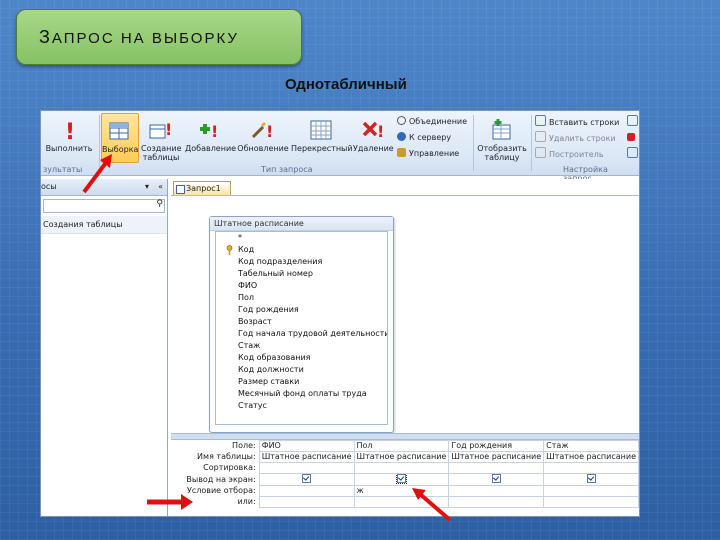 This screenshot has height=540, width=720. Describe the element at coordinates (428, 153) in the screenshot. I see `data-definition-button: Управление` at that location.